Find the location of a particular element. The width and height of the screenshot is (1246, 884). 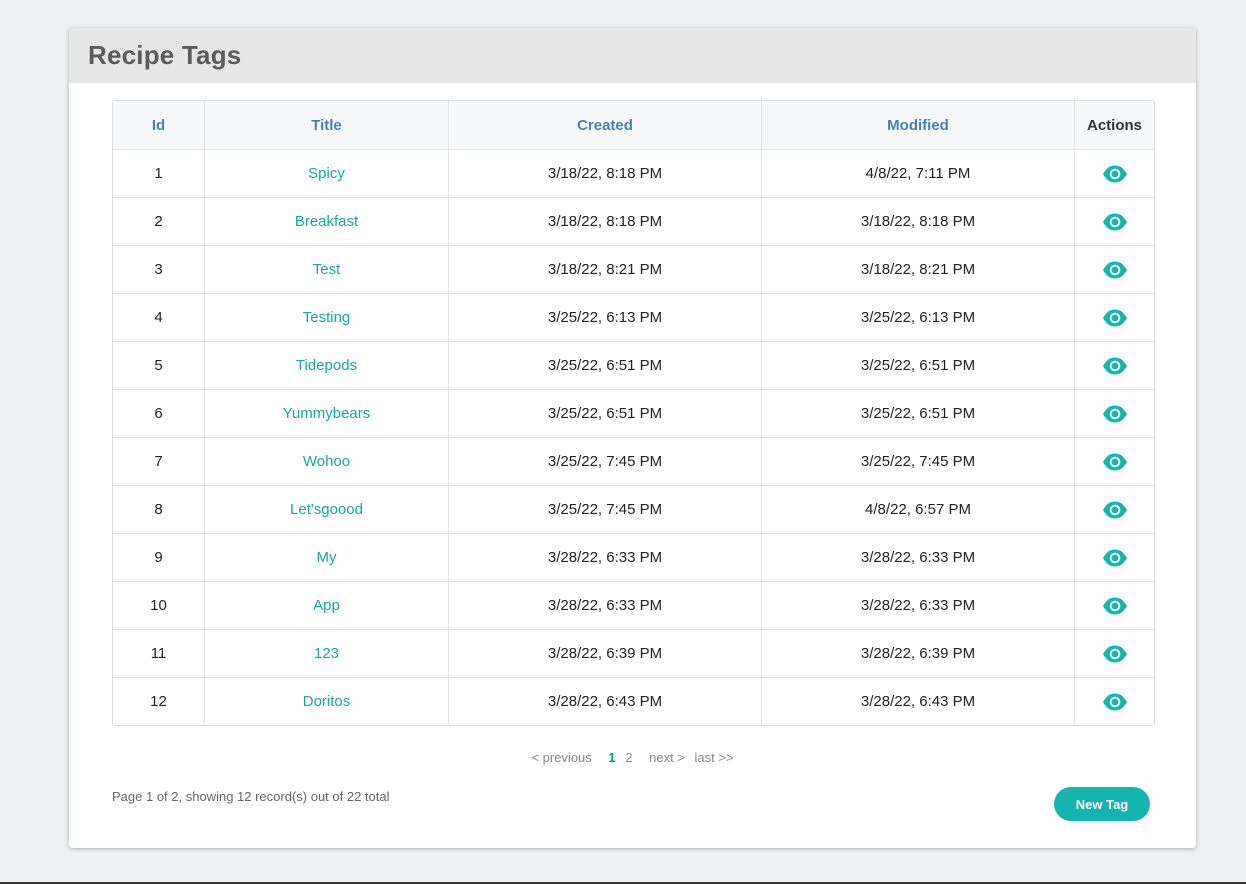

cell-modified: 3/18/22, 8:18 PM is located at coordinates (918, 222).